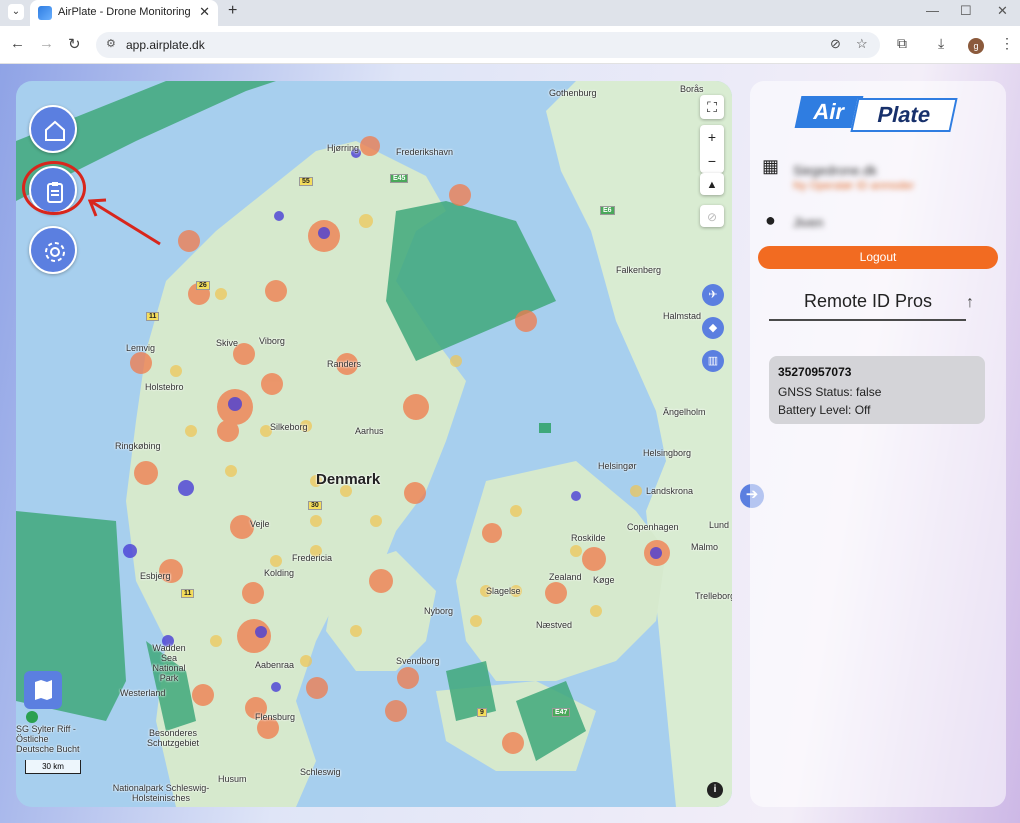 The width and height of the screenshot is (1020, 823). I want to click on city-label: Køge, so click(604, 580).